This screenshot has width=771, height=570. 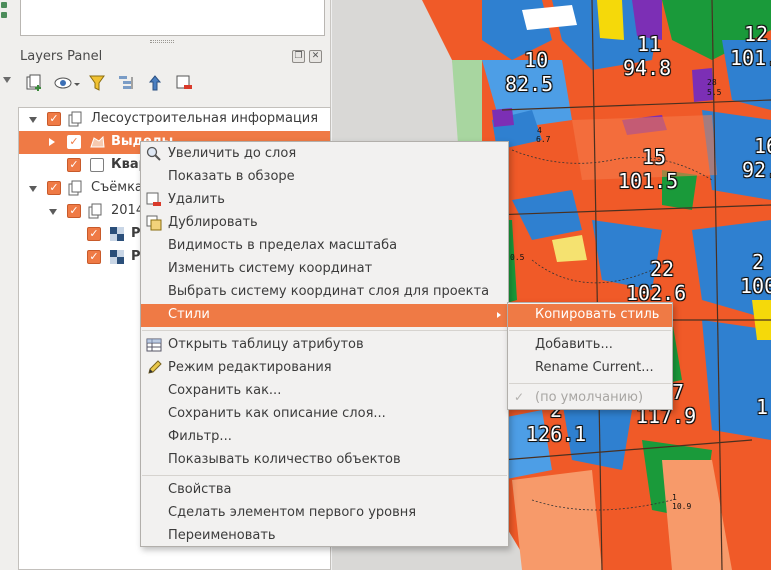 I want to click on menu-show-in-overview: Показать в обзоре, so click(x=324, y=177).